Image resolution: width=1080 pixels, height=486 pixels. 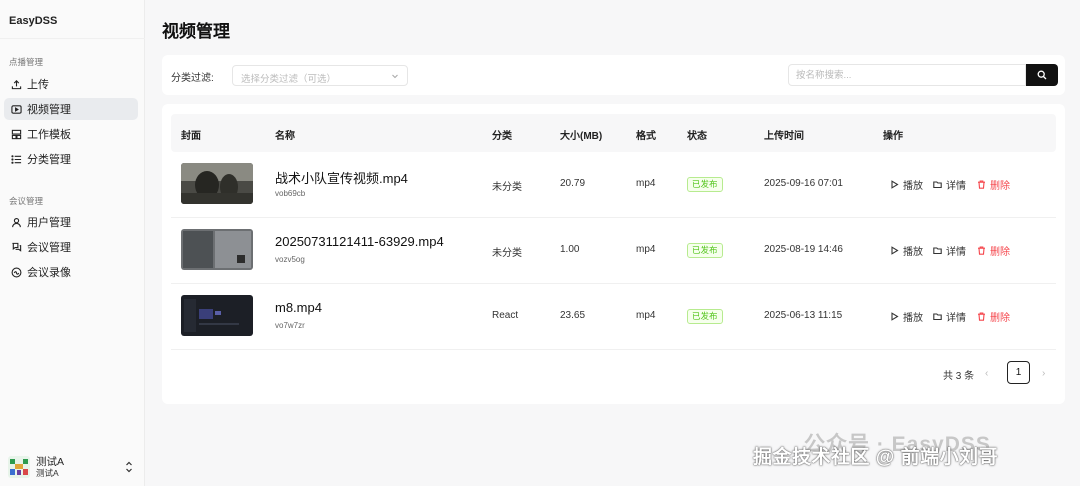 What do you see at coordinates (289, 79) in the screenshot?
I see `select-placeholder: 选择分类过滤（可选）` at bounding box center [289, 79].